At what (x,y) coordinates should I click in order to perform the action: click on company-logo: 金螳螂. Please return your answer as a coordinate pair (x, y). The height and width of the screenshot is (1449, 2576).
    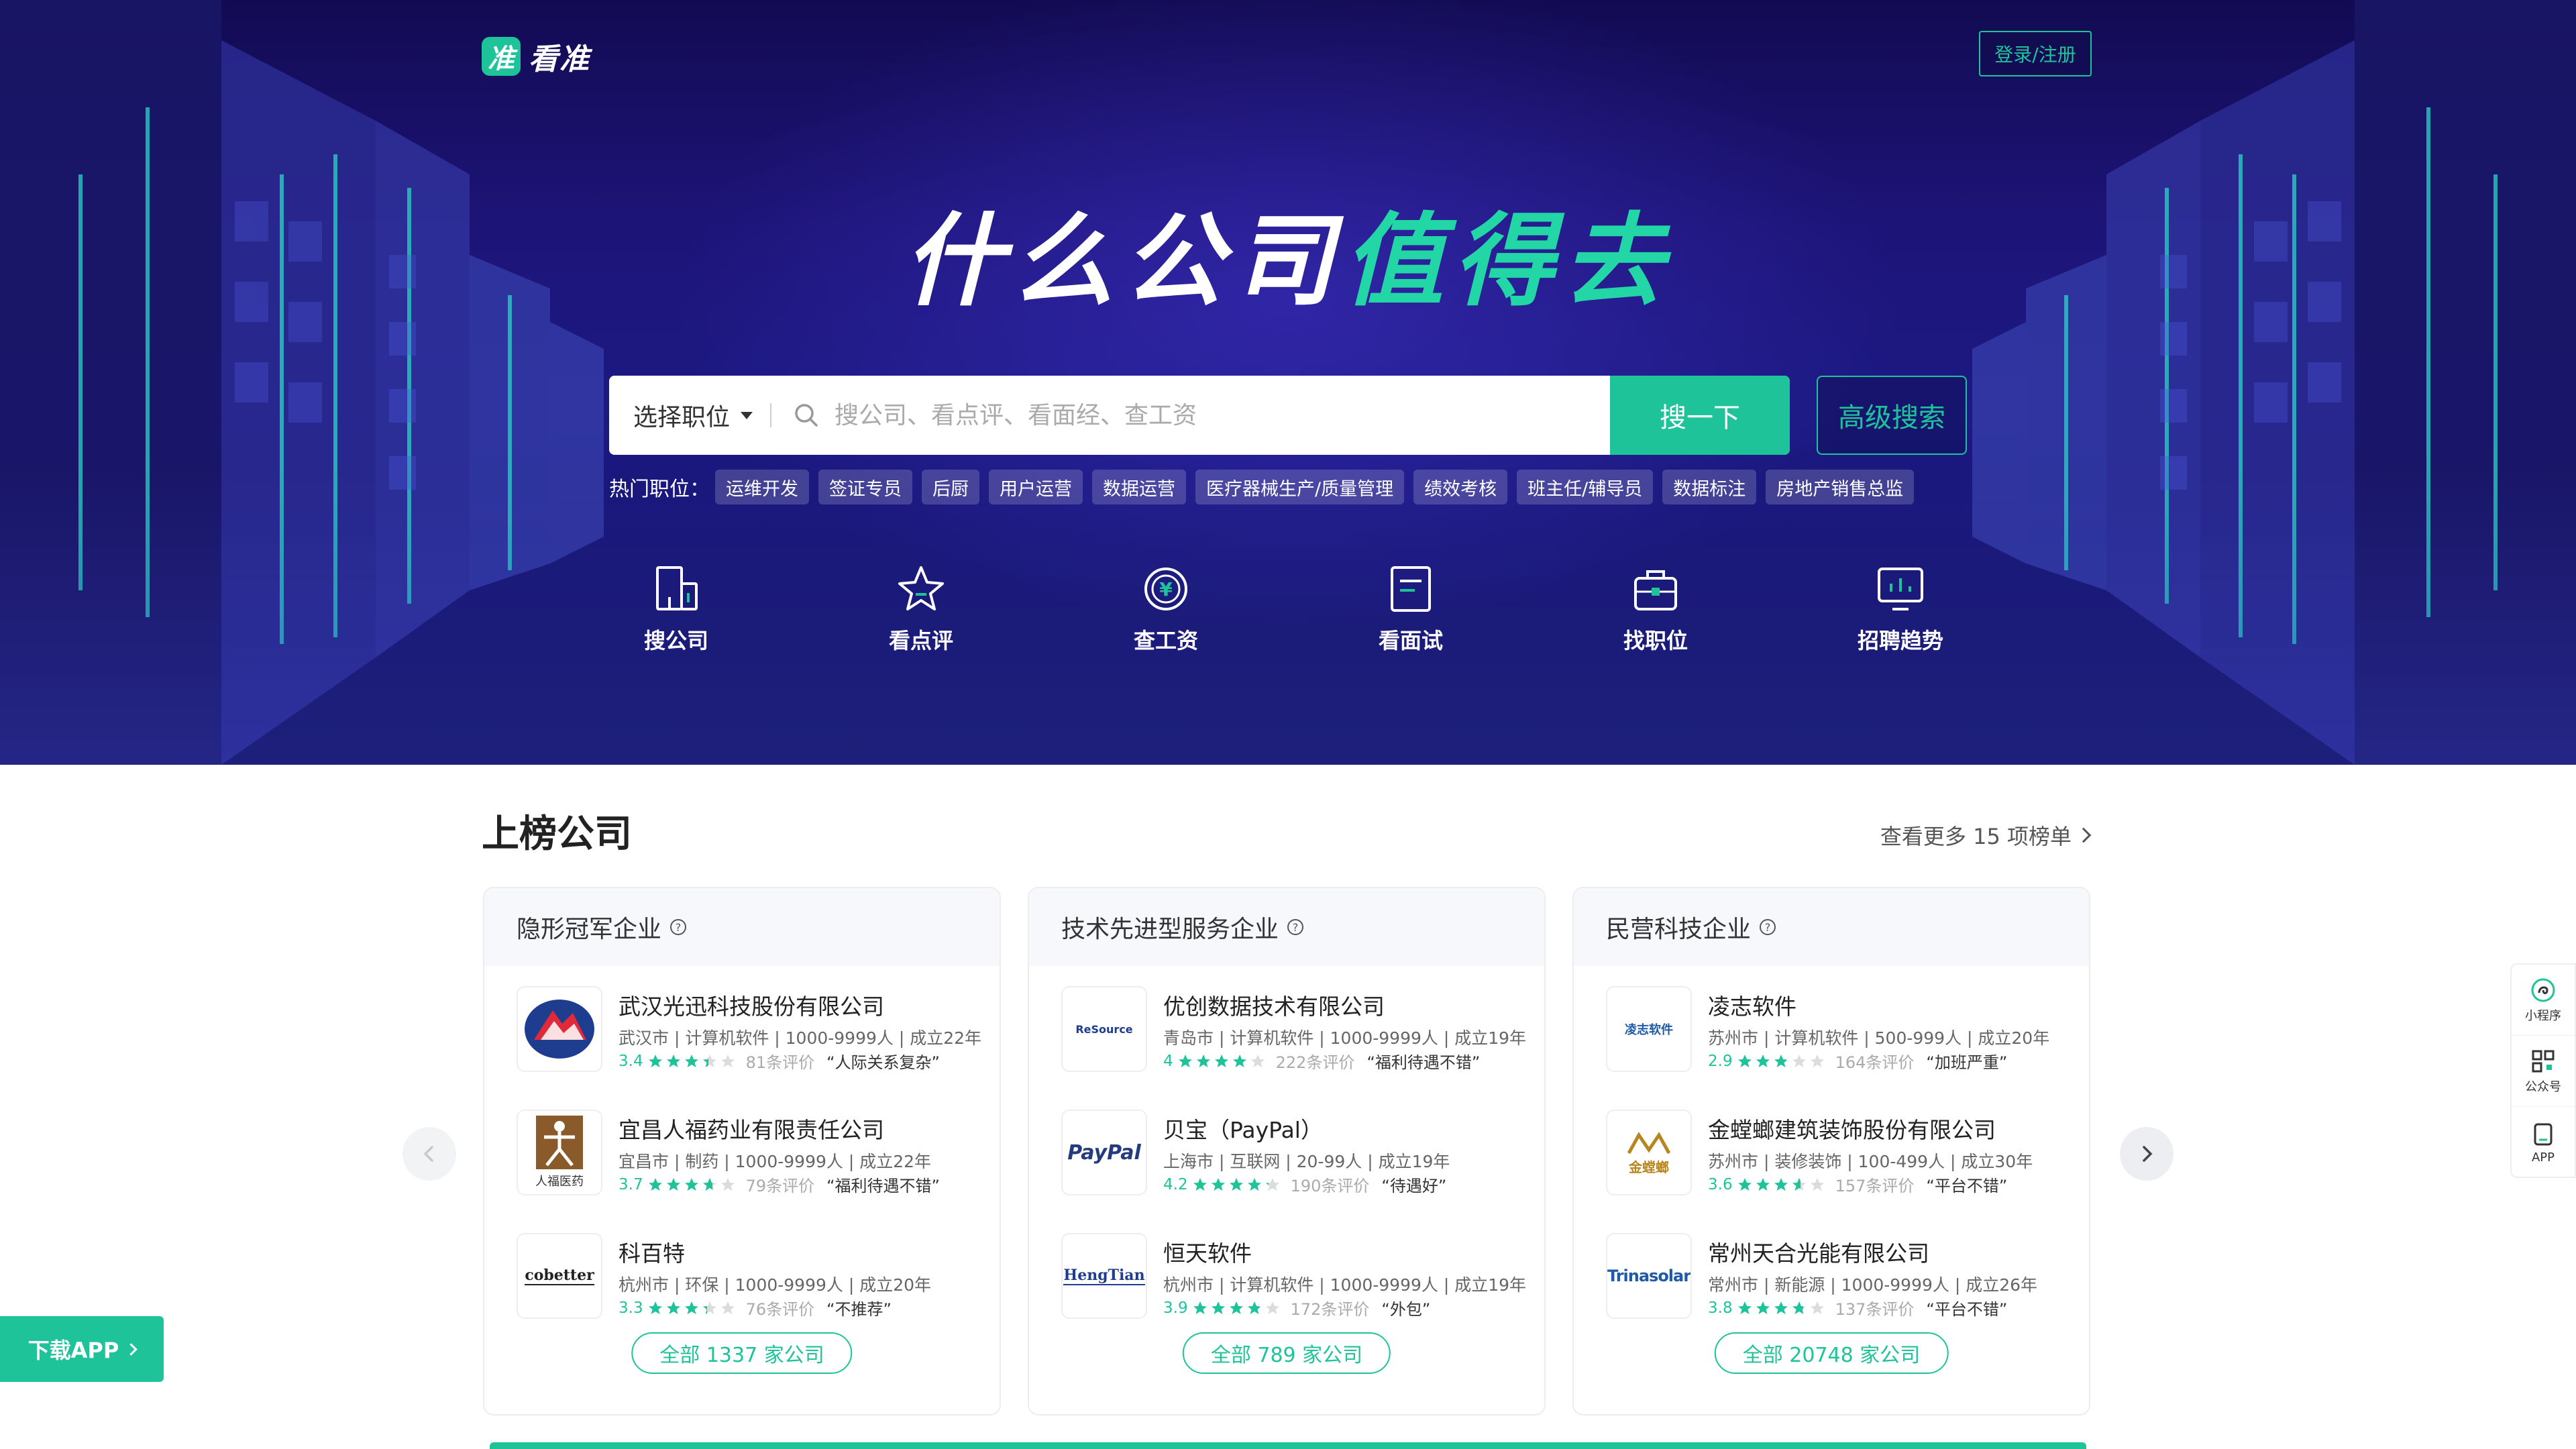
    Looking at the image, I should click on (1649, 1152).